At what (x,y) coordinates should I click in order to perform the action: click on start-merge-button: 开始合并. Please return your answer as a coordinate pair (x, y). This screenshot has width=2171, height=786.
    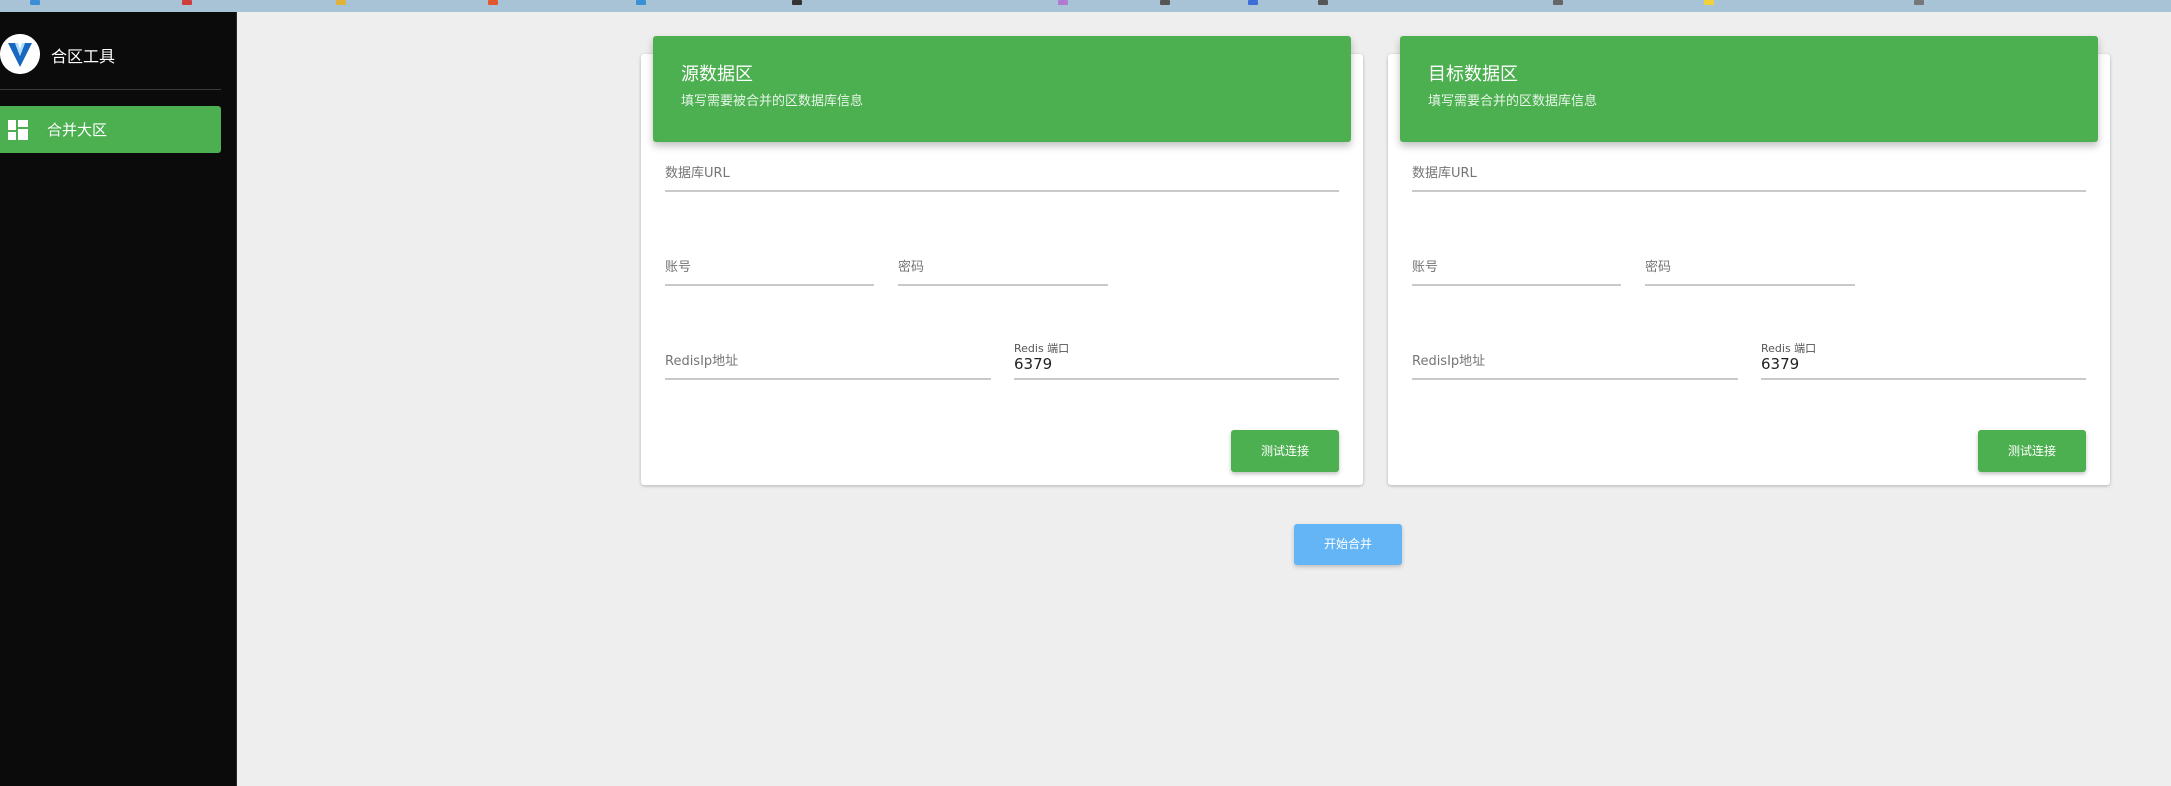
    Looking at the image, I should click on (1348, 544).